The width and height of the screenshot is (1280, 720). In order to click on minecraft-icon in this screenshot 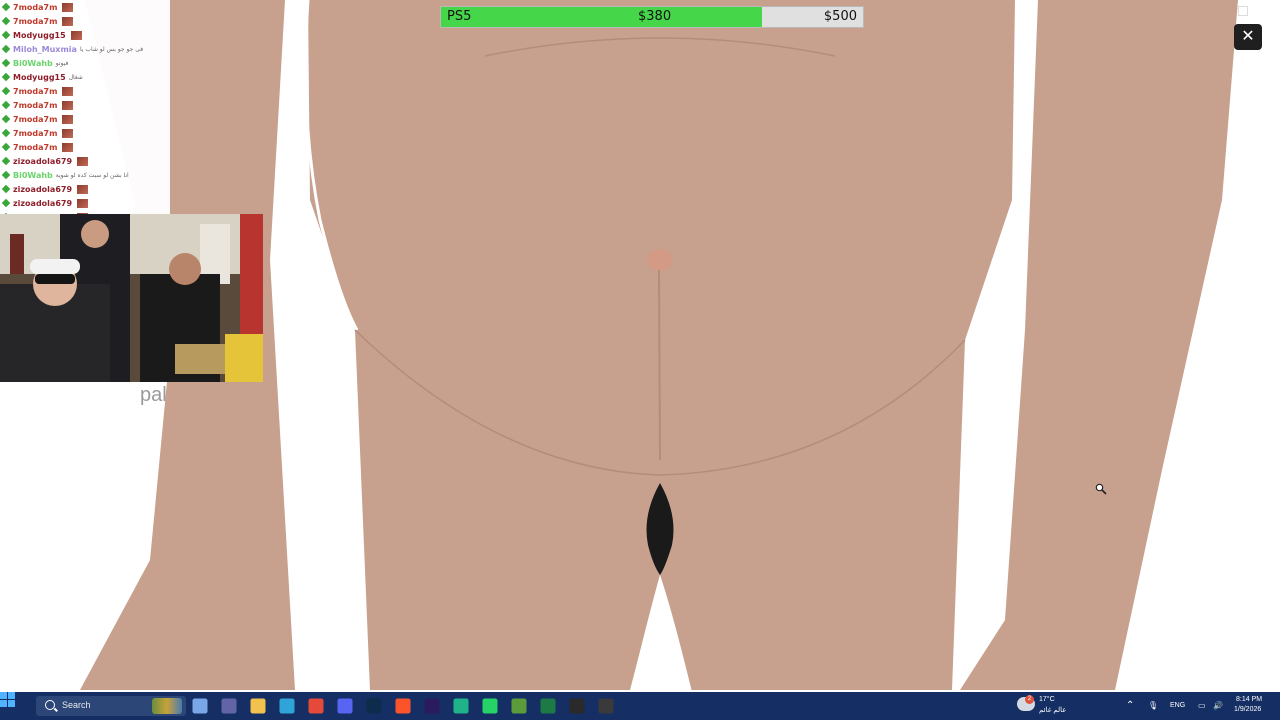, I will do `click(519, 706)`.